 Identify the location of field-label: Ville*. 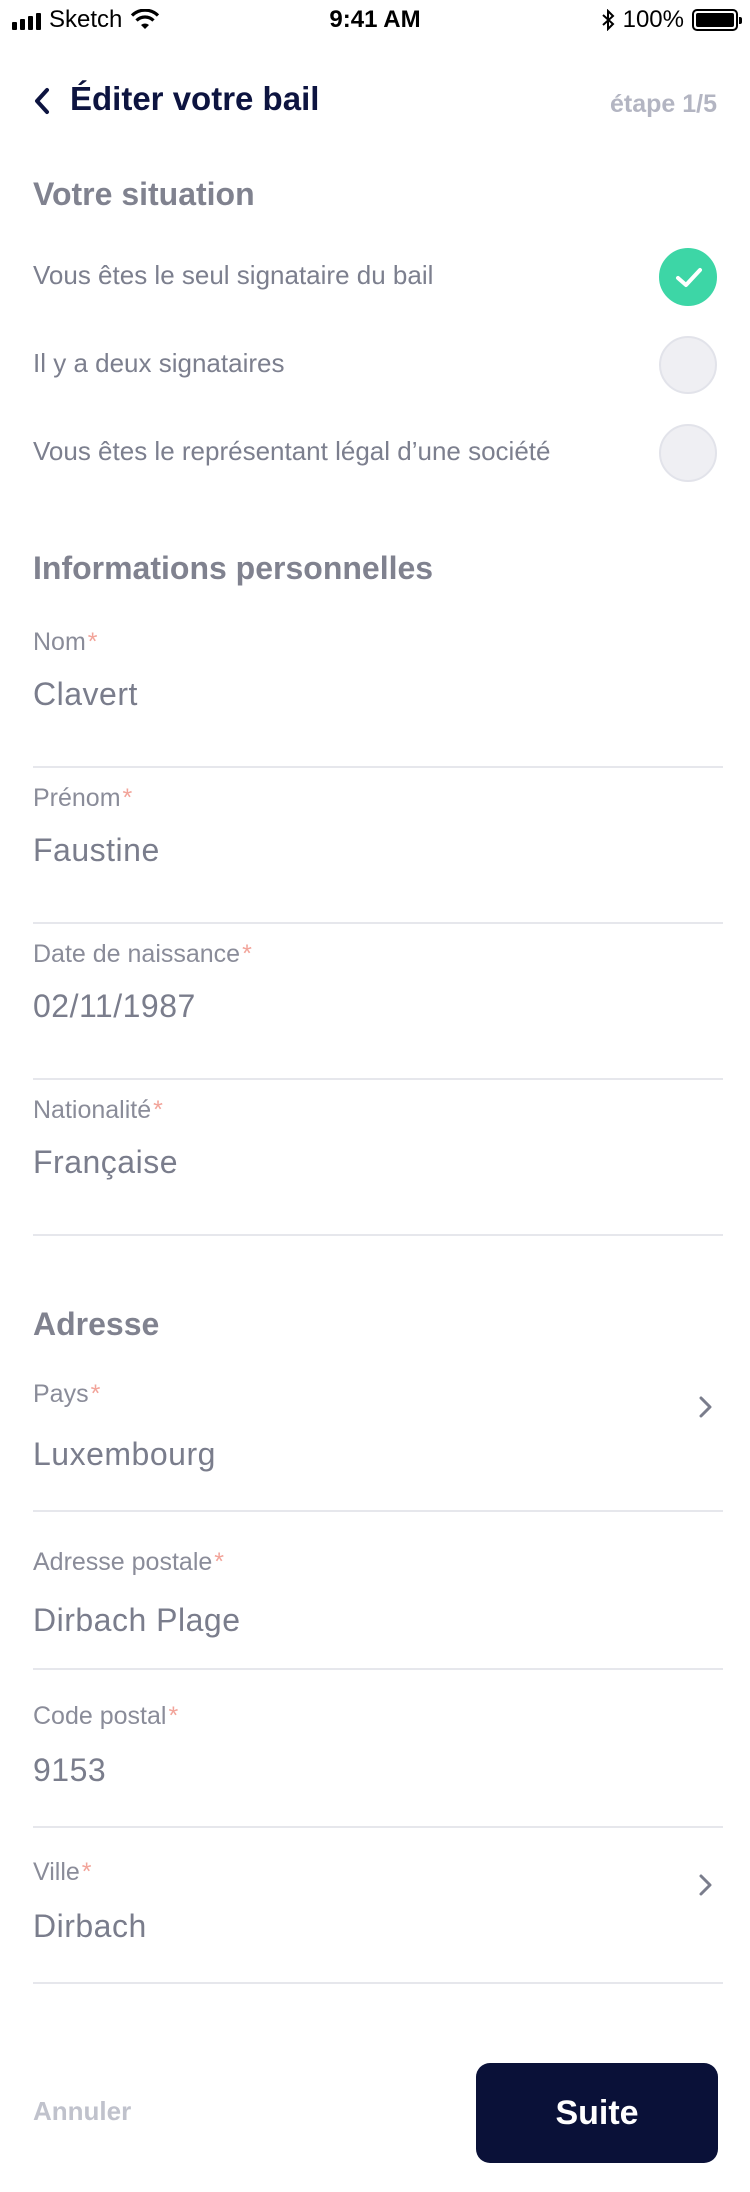
(62, 1872).